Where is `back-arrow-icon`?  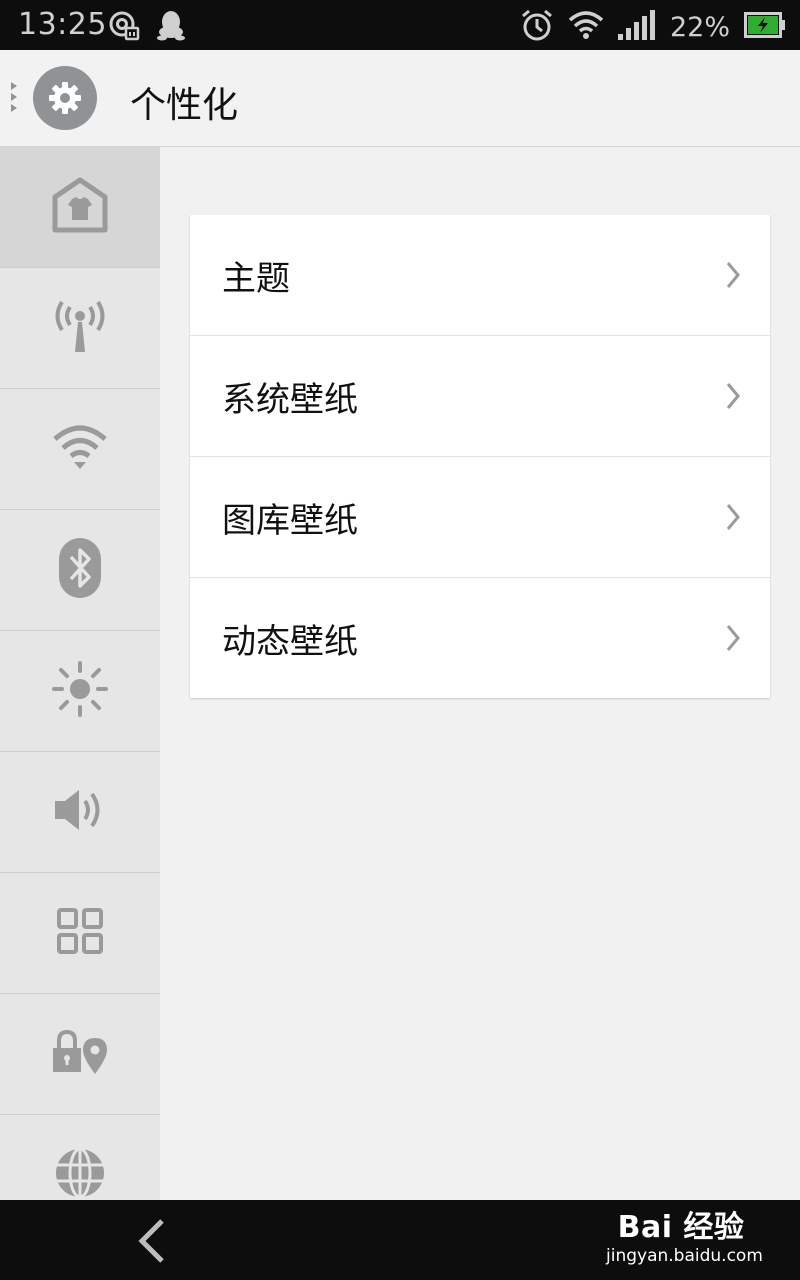 back-arrow-icon is located at coordinates (152, 1243).